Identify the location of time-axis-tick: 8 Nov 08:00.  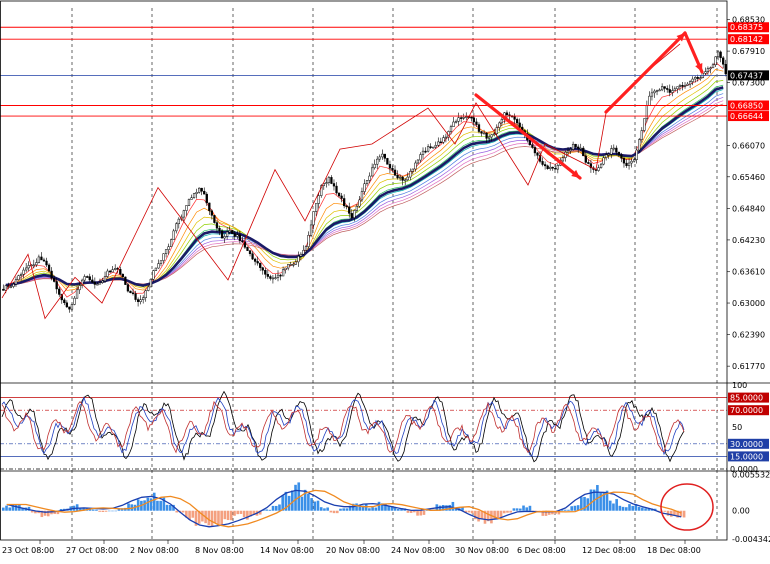
(219, 550).